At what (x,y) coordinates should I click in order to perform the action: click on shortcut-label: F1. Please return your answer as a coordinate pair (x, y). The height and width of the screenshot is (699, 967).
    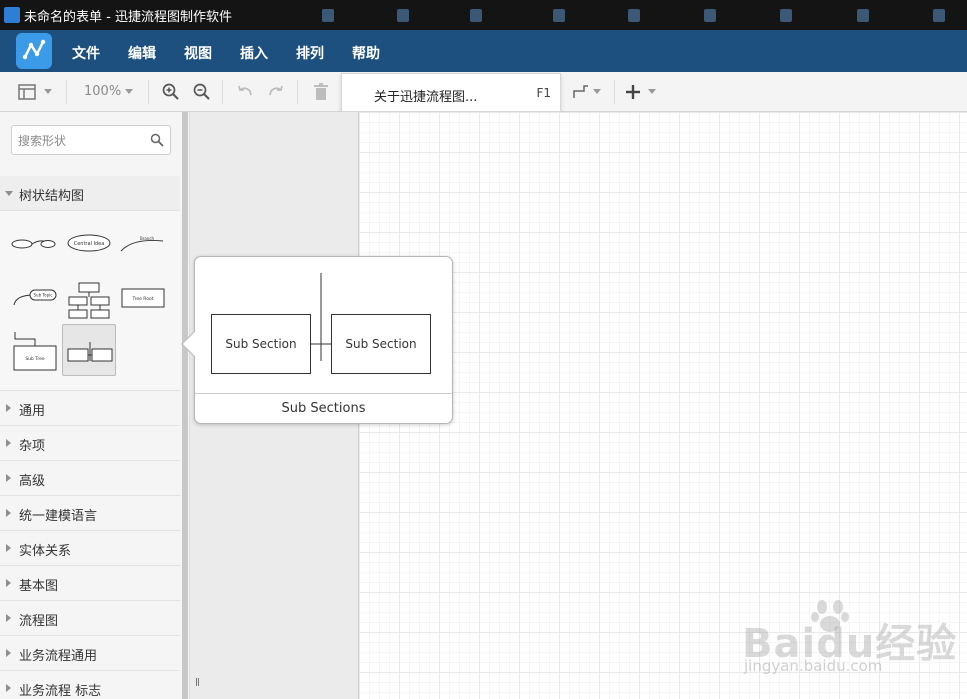
    Looking at the image, I should click on (543, 93).